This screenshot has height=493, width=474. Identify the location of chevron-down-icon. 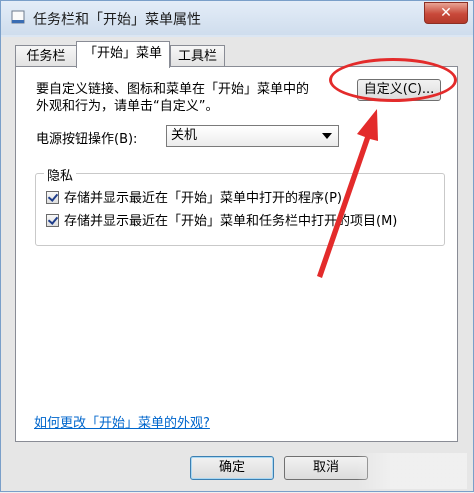
(327, 136).